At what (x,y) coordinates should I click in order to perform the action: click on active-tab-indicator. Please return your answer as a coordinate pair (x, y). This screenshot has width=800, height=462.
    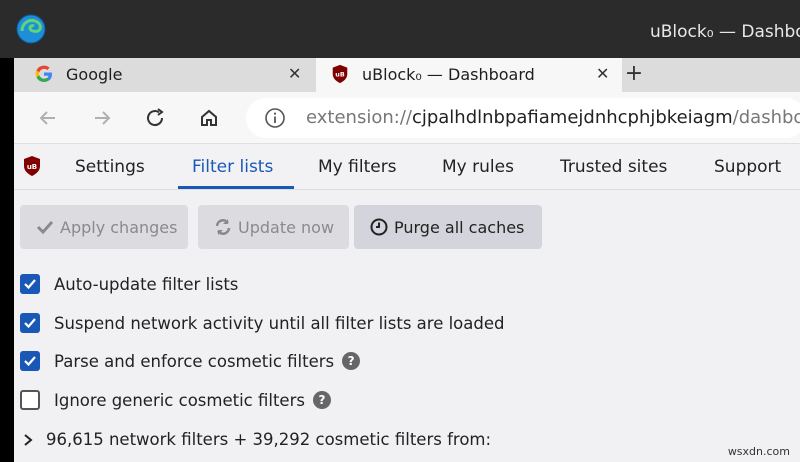
    Looking at the image, I should click on (236, 187).